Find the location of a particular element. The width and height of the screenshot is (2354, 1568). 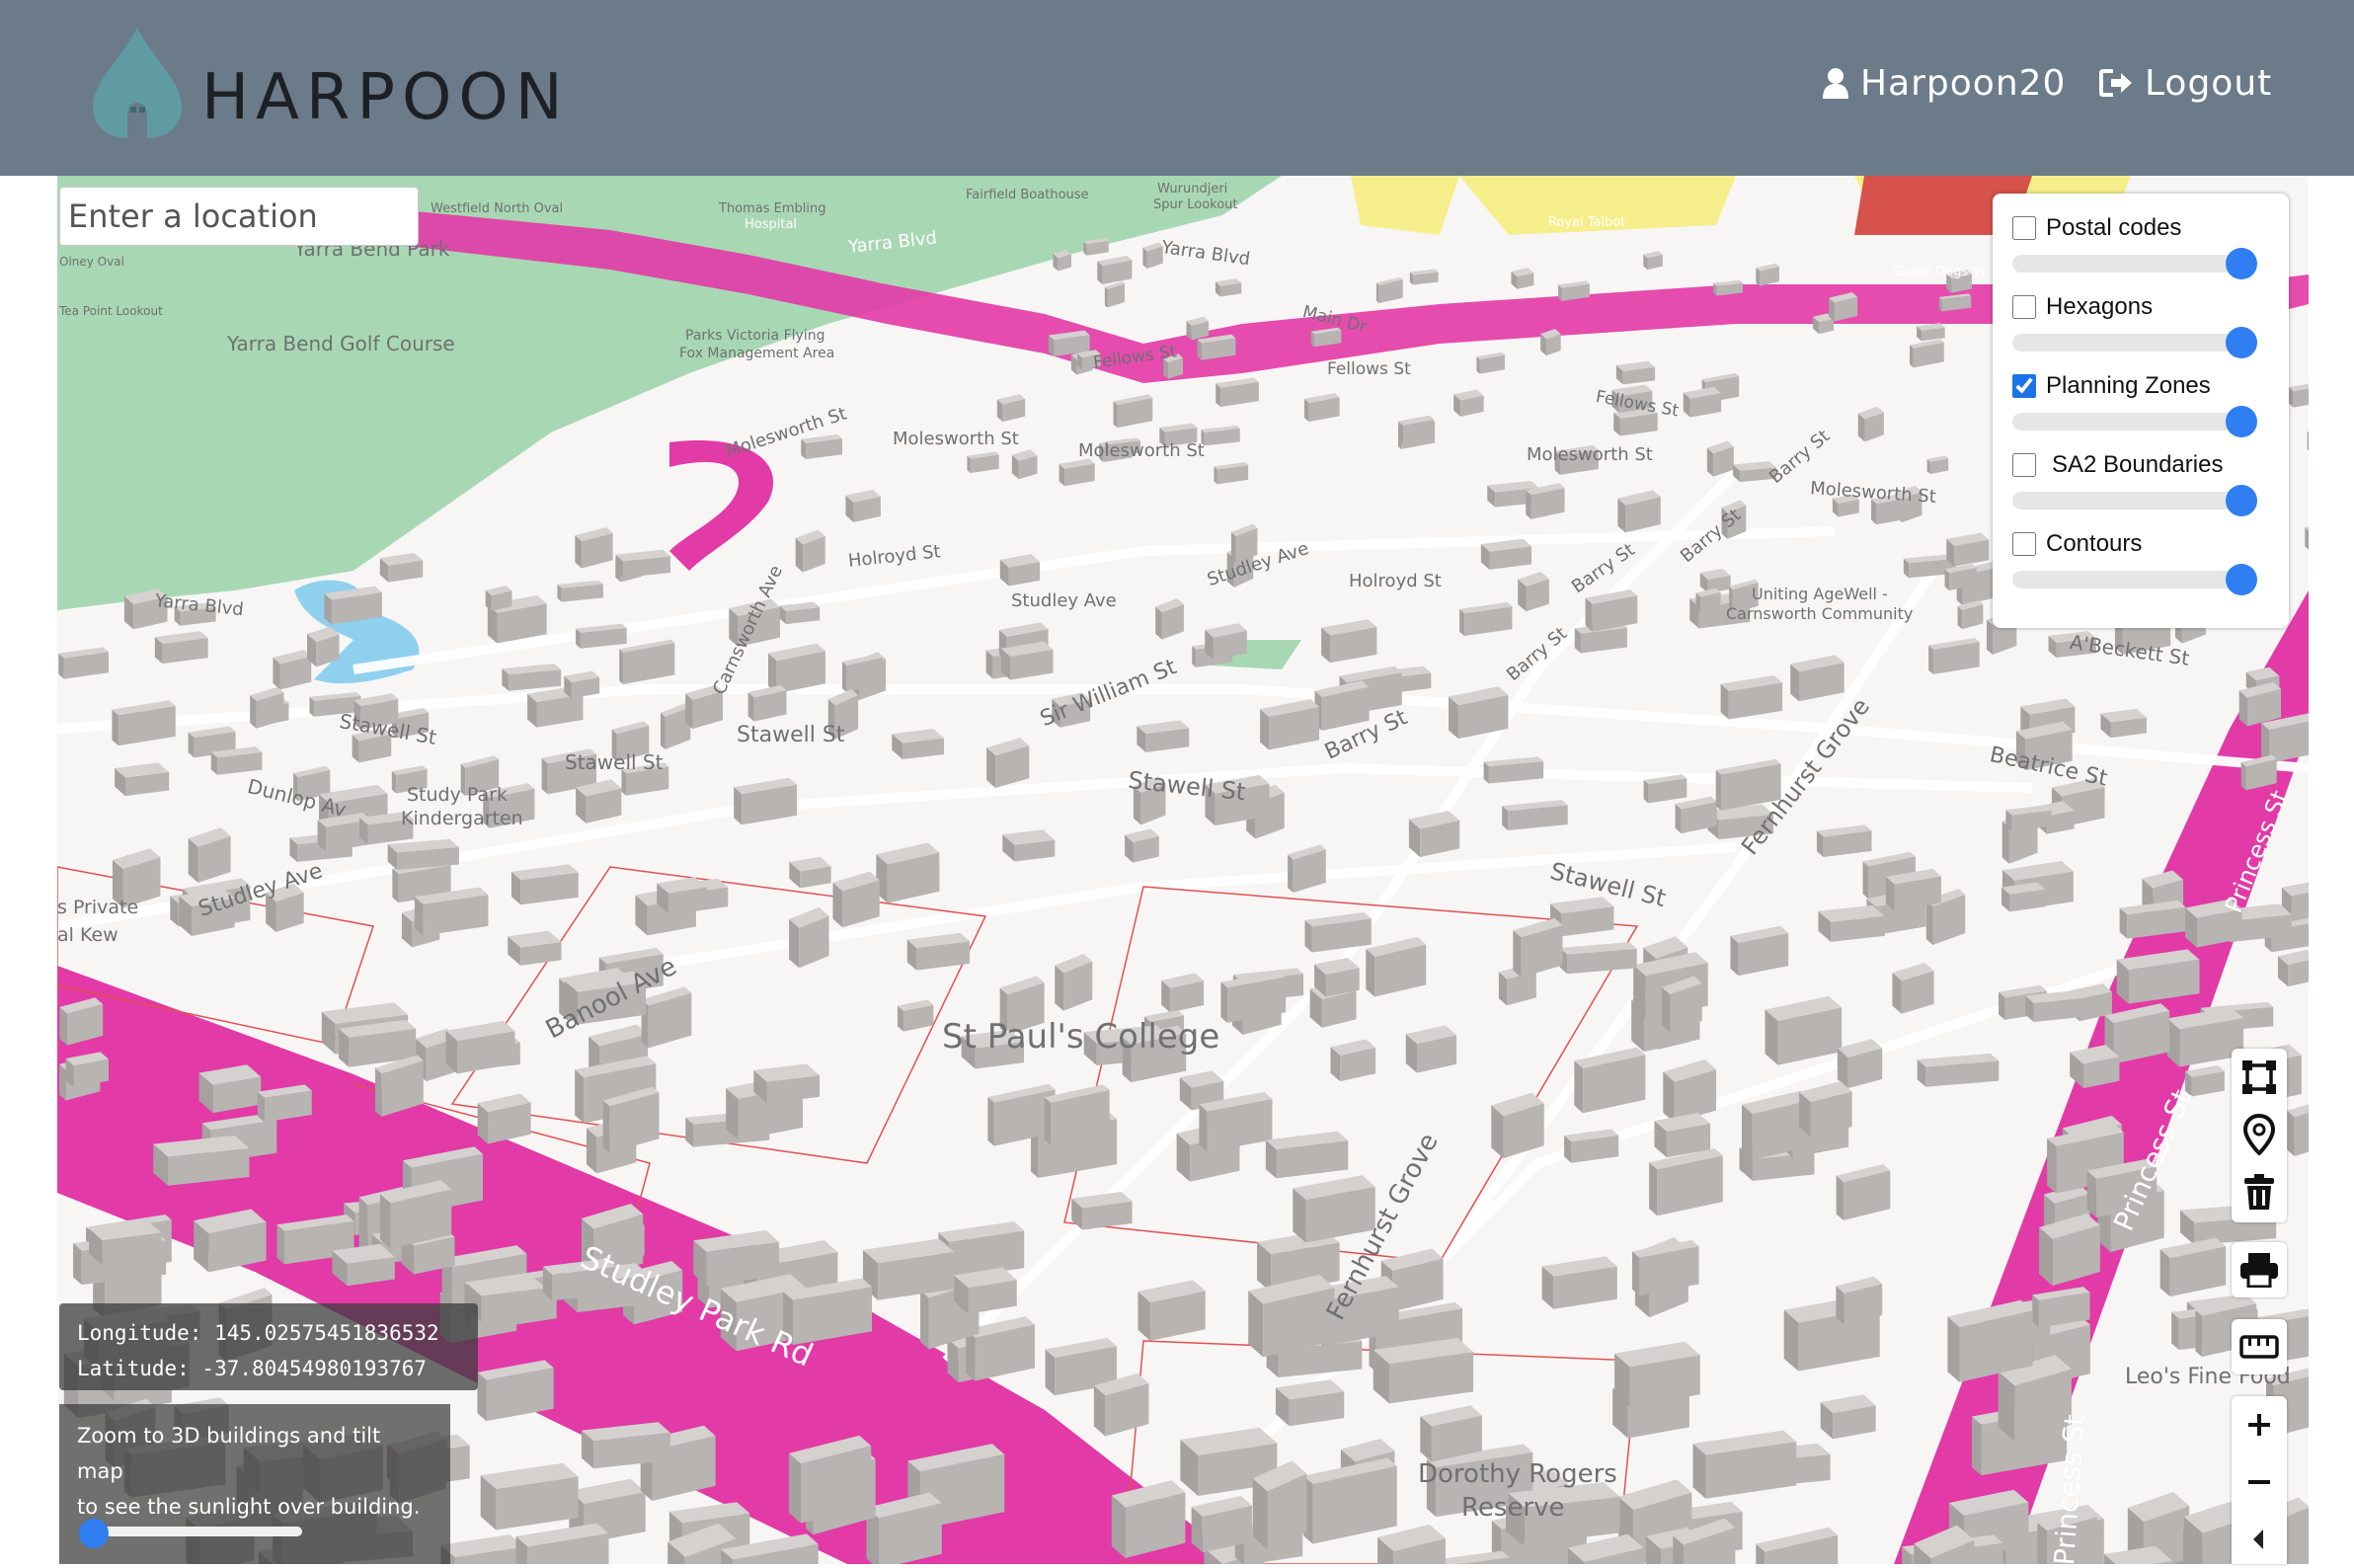

logout-icon is located at coordinates (2115, 83).